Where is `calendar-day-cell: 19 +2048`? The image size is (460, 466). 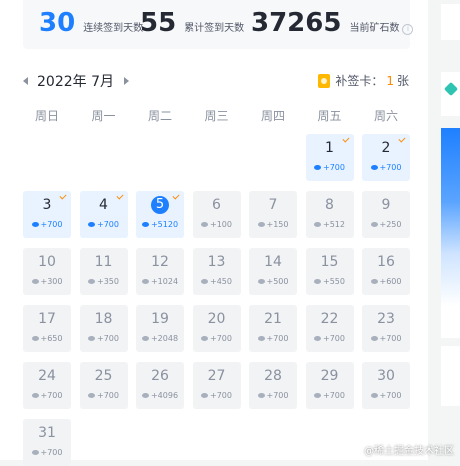
calendar-day-cell: 19 +2048 is located at coordinates (160, 328).